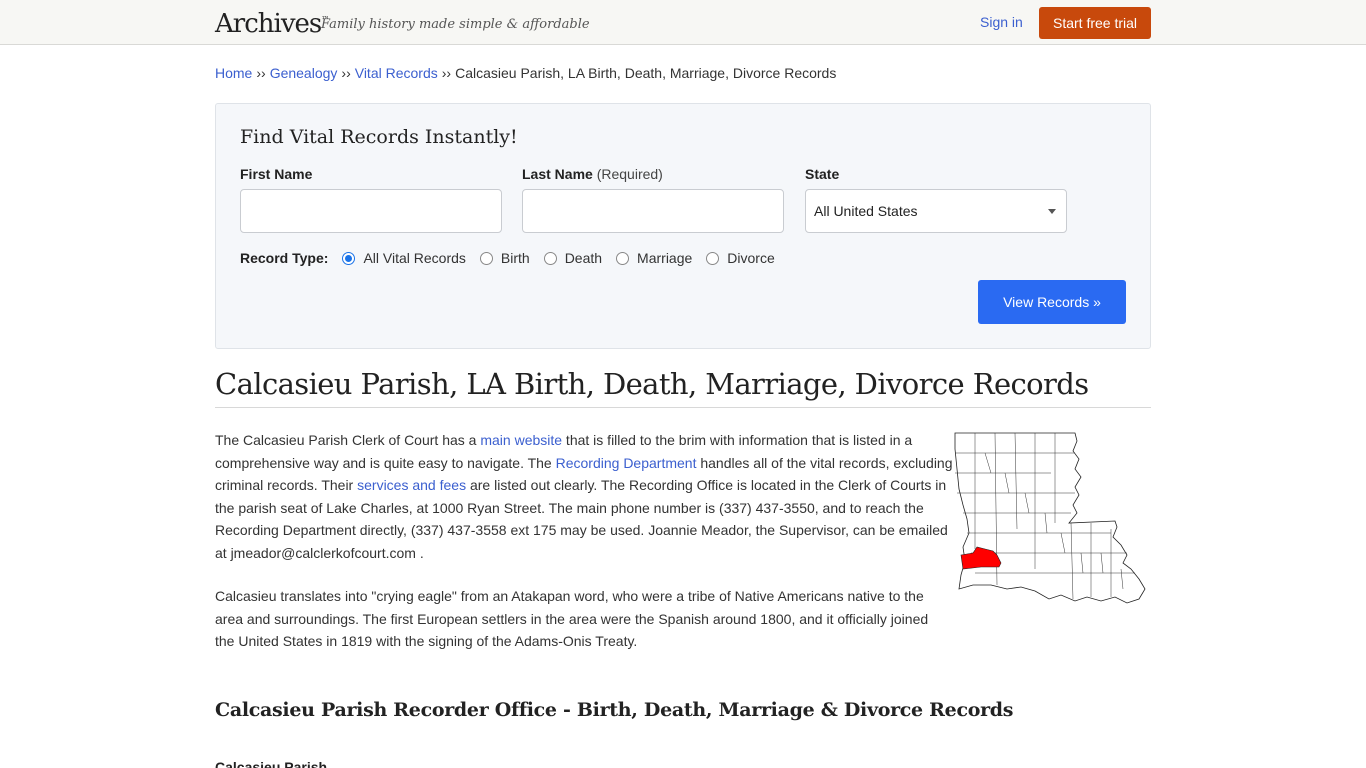 This screenshot has width=1366, height=768. I want to click on start-free-trial-button: Start free trial, so click(1095, 23).